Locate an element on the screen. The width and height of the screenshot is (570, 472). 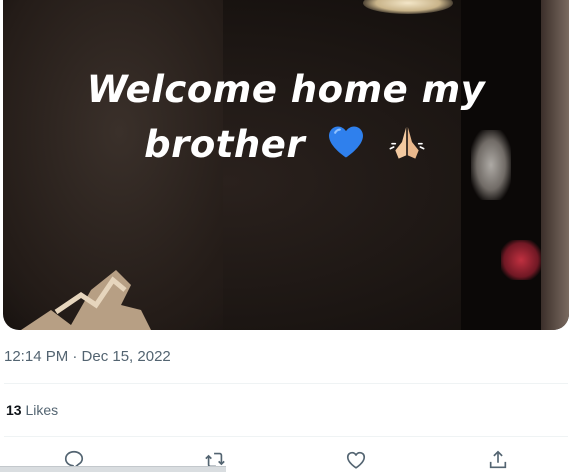
media-decoration is located at coordinates (86, 300).